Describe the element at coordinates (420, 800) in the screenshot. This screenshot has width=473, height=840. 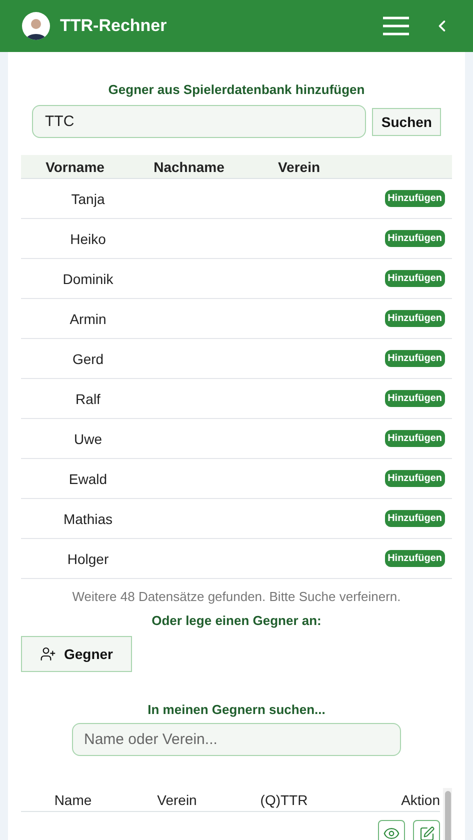
I see `column-header: Aktion` at that location.